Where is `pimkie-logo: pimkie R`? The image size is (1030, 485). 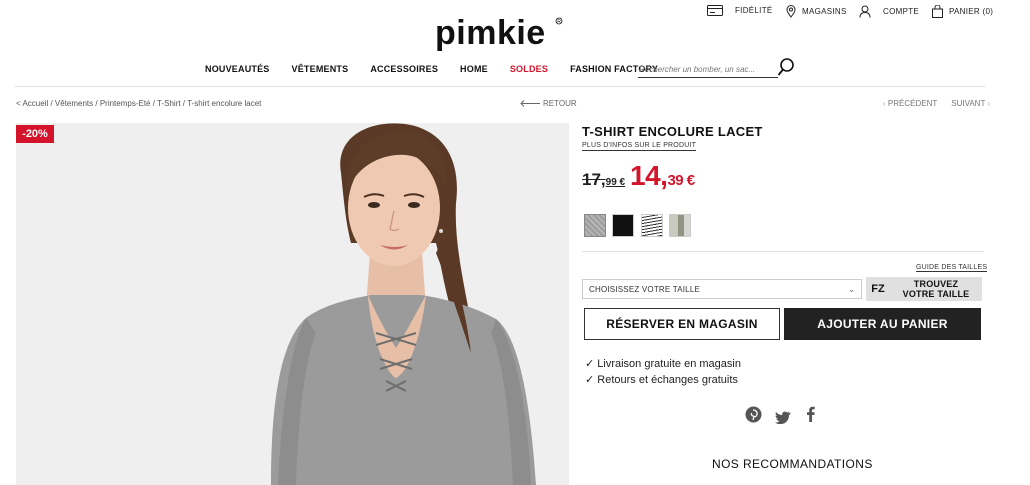 pimkie-logo: pimkie R is located at coordinates (500, 34).